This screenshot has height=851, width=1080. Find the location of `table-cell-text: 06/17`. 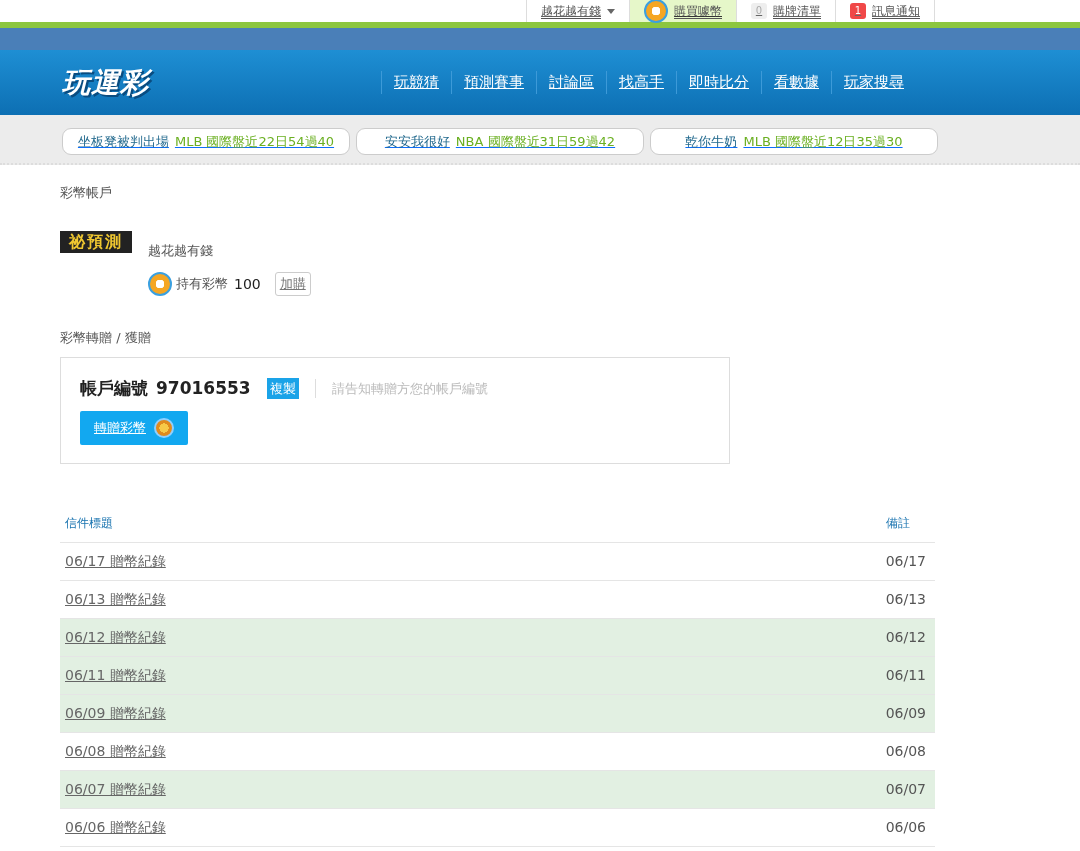

table-cell-text: 06/17 is located at coordinates (905, 561).